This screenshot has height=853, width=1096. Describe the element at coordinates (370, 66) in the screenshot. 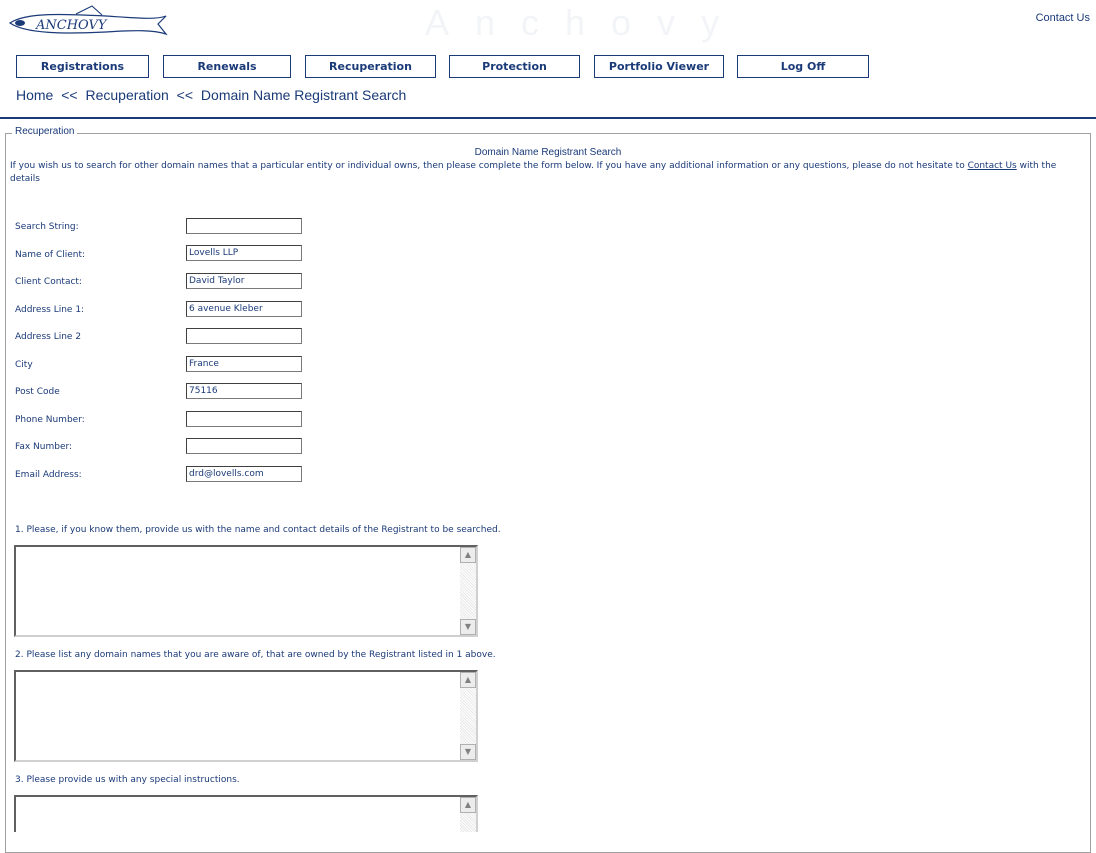

I see `nav-recuperation-button: Recuperation` at that location.